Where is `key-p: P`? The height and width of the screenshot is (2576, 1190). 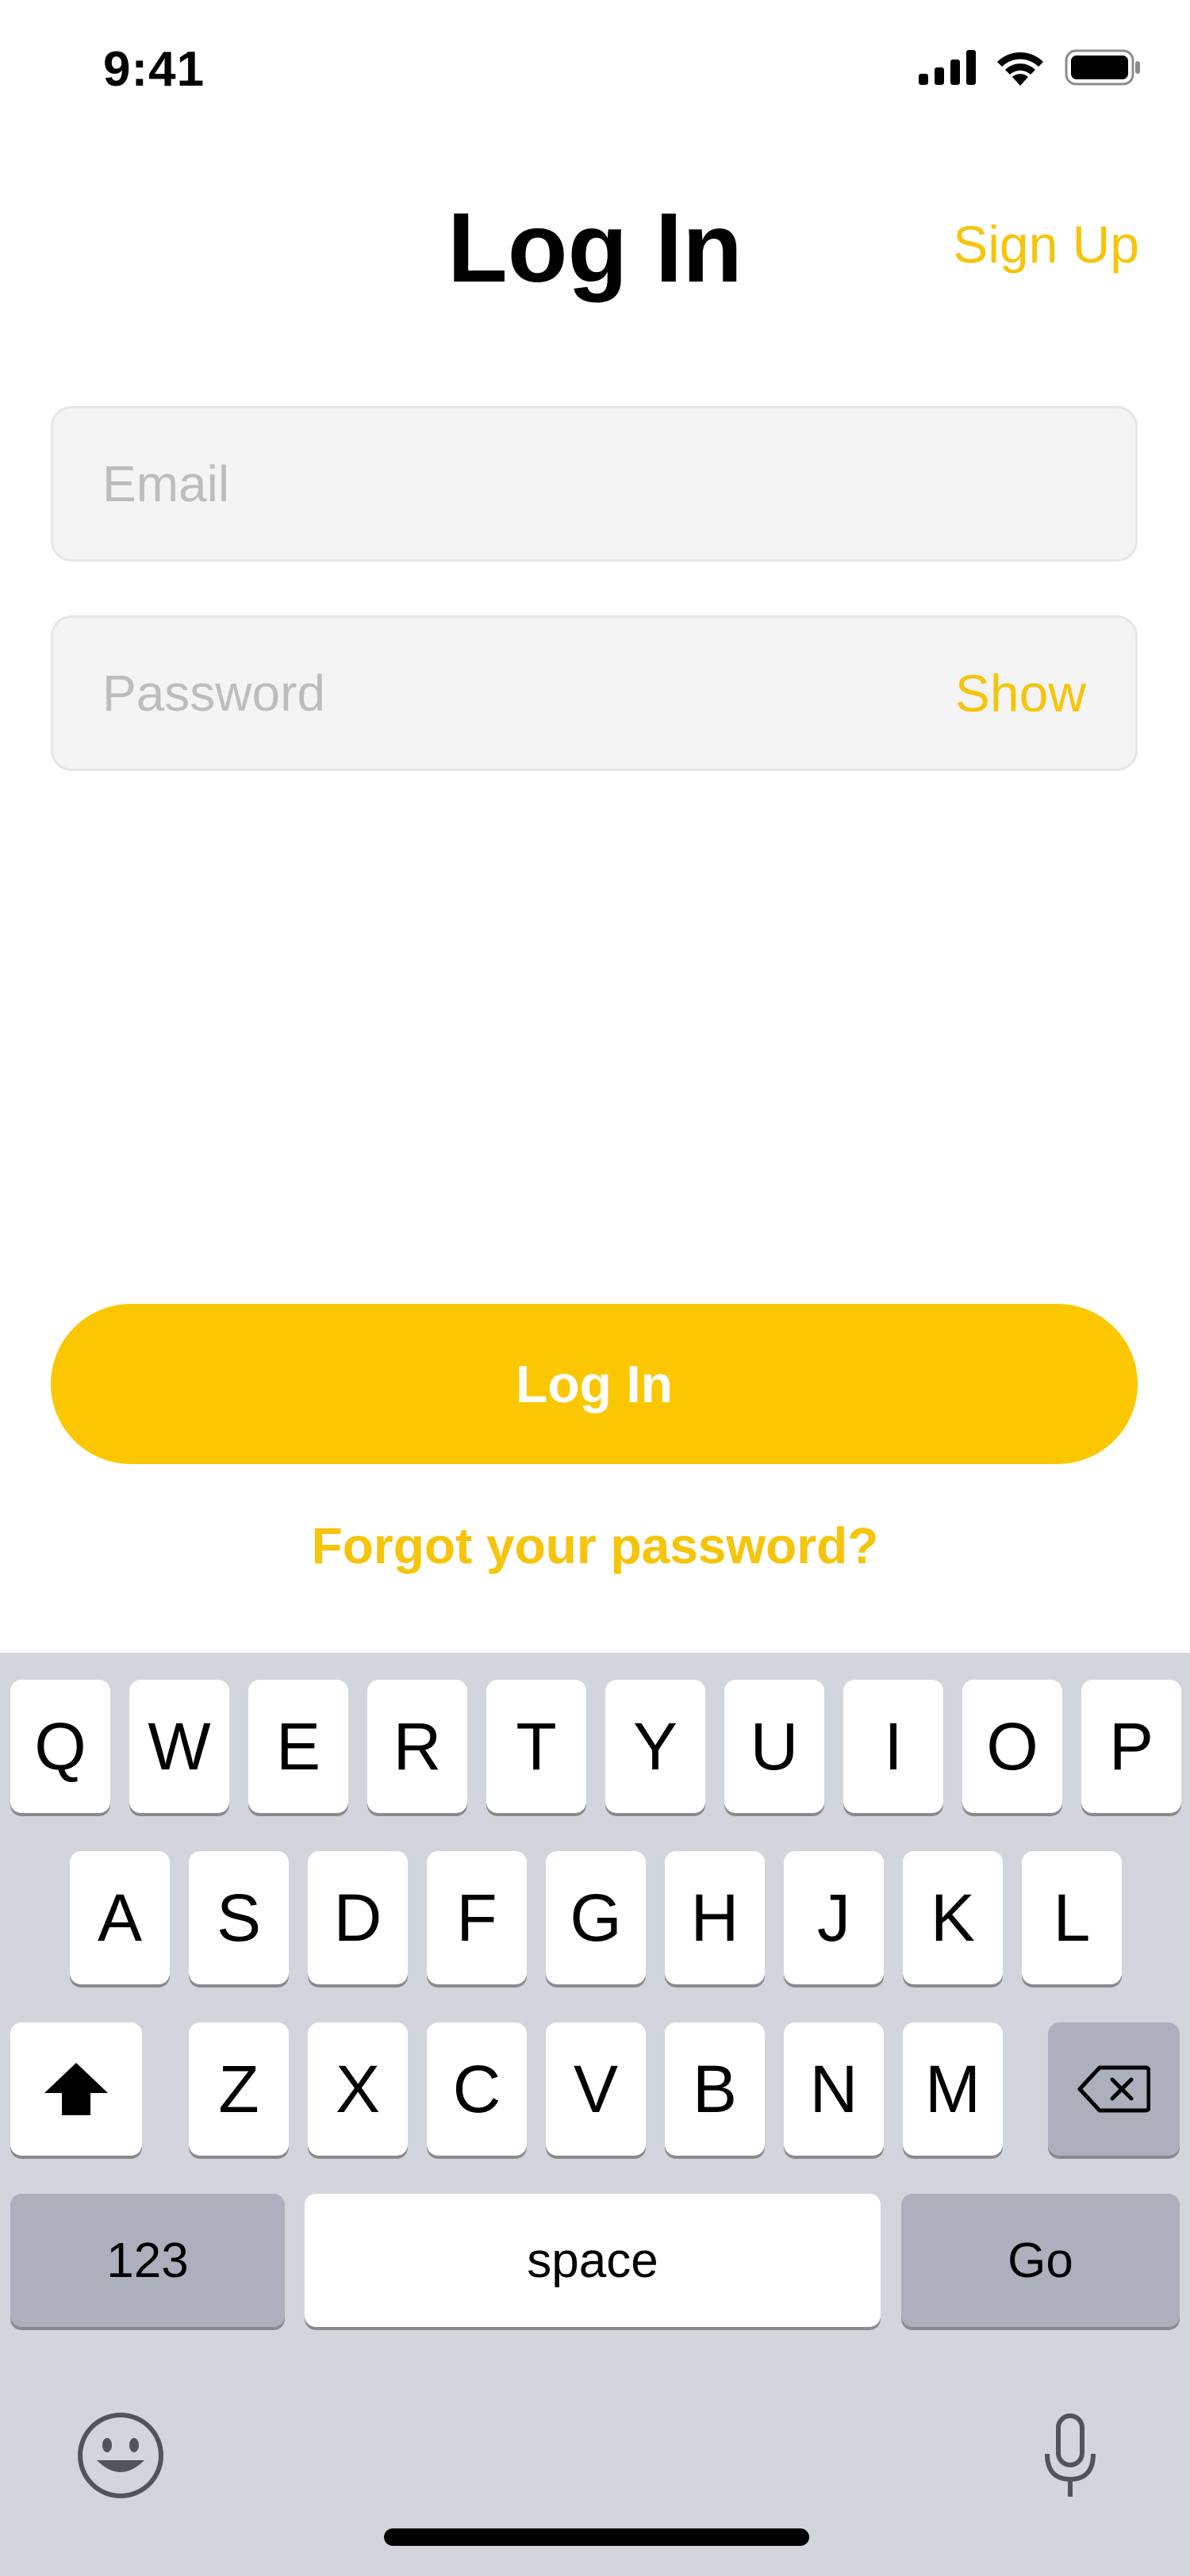 key-p: P is located at coordinates (1131, 1747).